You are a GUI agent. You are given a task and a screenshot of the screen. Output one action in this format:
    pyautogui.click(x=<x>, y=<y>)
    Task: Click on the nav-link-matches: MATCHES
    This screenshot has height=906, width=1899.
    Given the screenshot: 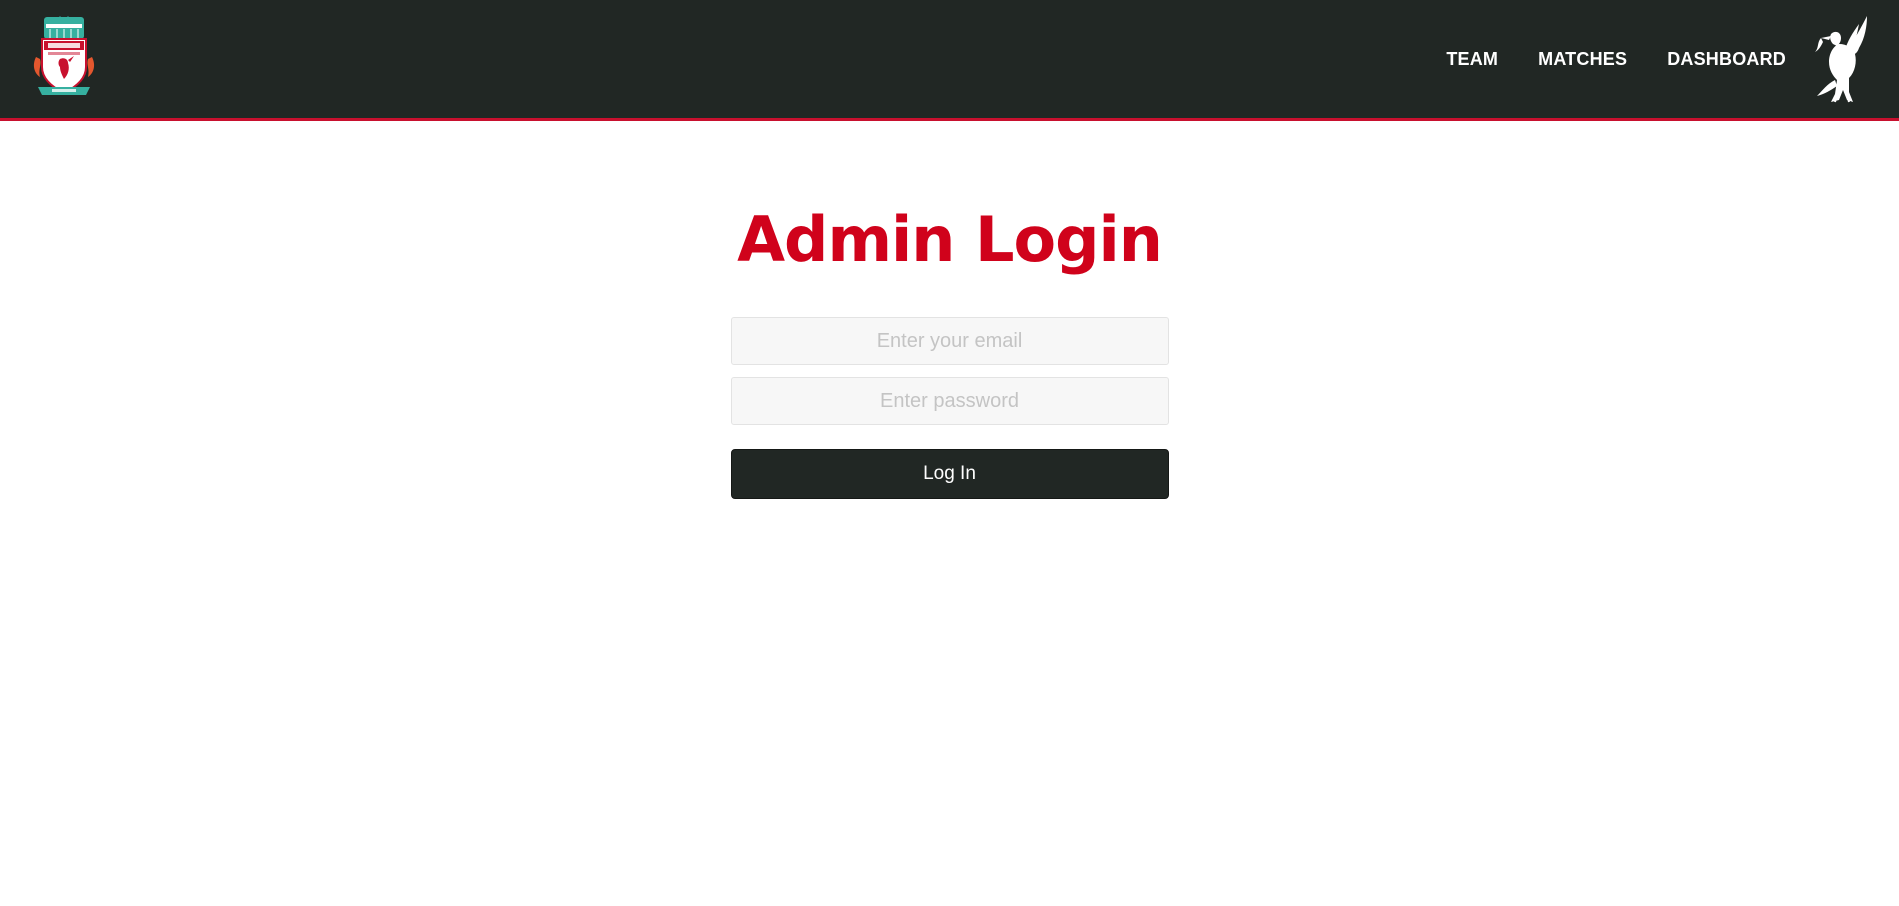 What is the action you would take?
    pyautogui.click(x=1582, y=59)
    